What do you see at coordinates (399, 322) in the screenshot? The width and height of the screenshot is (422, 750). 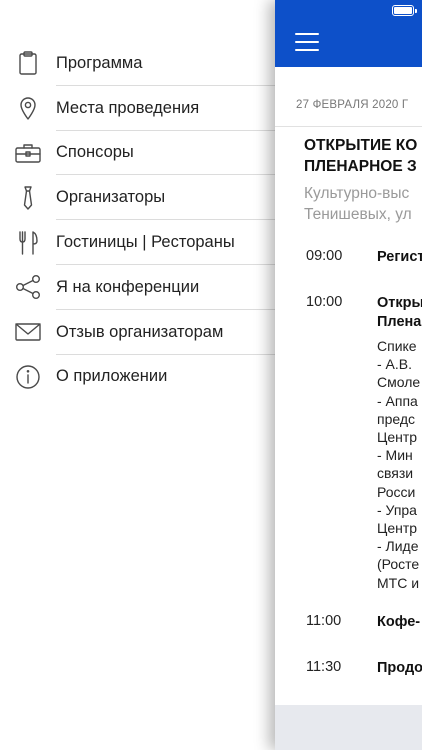 I see `schedule-title-line: Плена` at bounding box center [399, 322].